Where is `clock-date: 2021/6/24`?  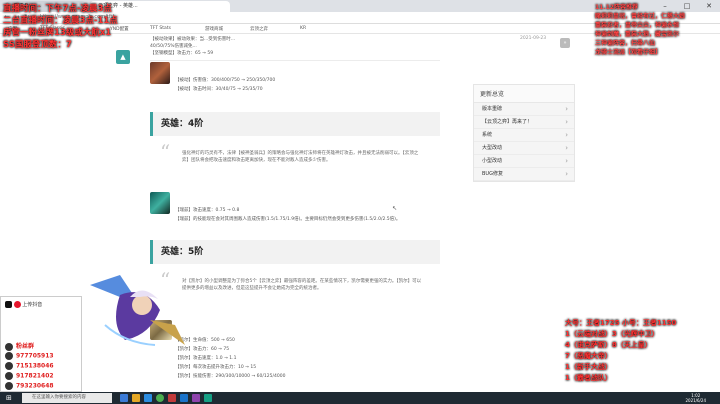 clock-date: 2021/6/24 is located at coordinates (695, 400).